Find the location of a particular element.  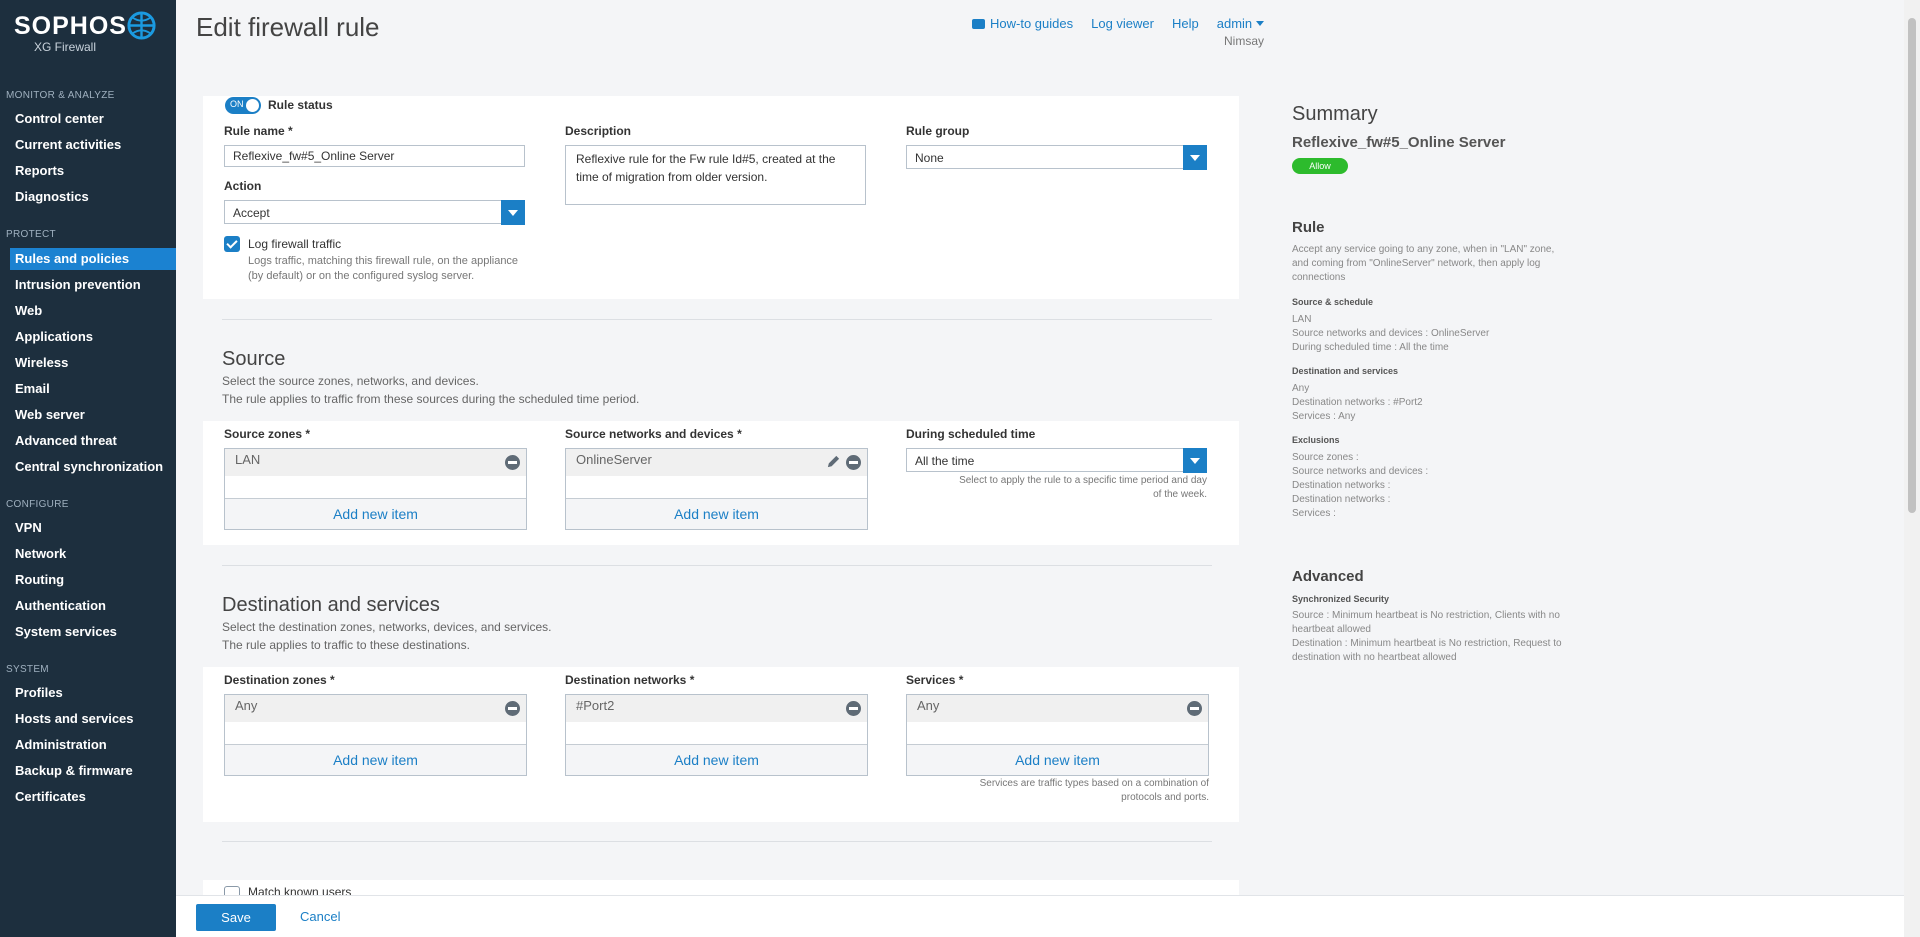

destination-networks-label: Destination networks * is located at coordinates (630, 680).